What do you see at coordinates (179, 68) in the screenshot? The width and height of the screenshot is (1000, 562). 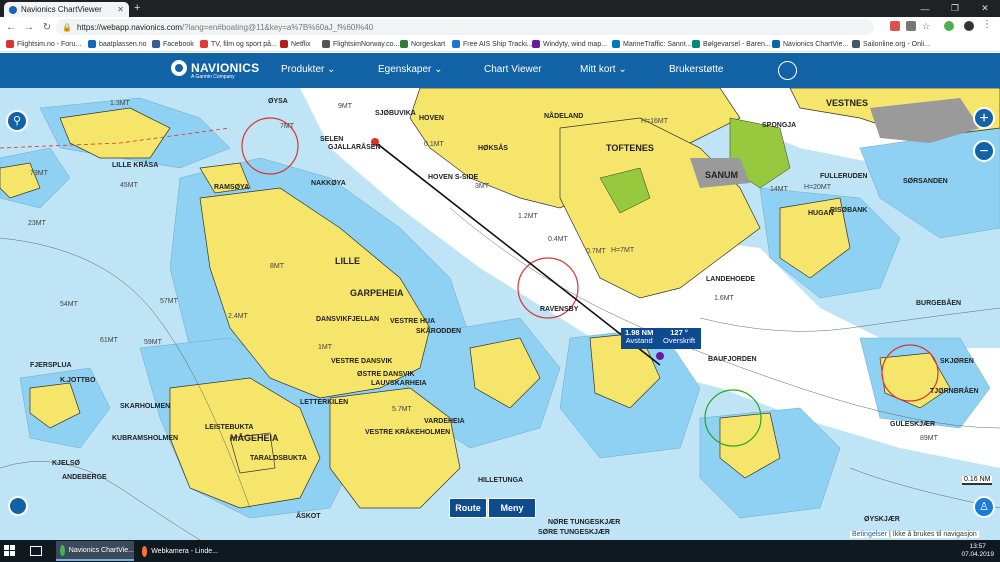 I see `navionics-logo-icon` at bounding box center [179, 68].